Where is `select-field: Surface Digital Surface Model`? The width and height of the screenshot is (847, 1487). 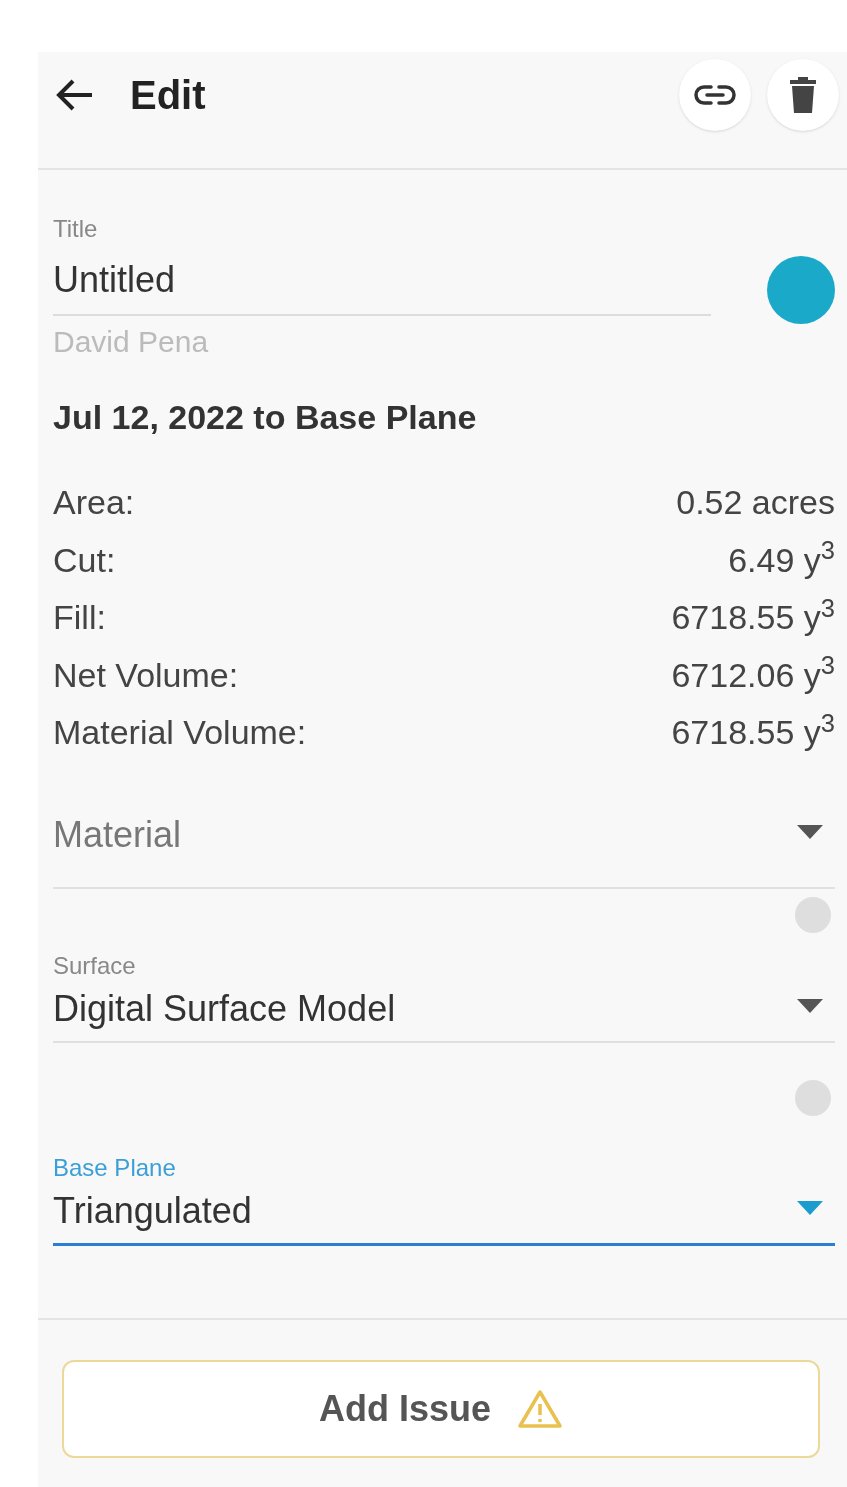 select-field: Surface Digital Surface Model is located at coordinates (444, 996).